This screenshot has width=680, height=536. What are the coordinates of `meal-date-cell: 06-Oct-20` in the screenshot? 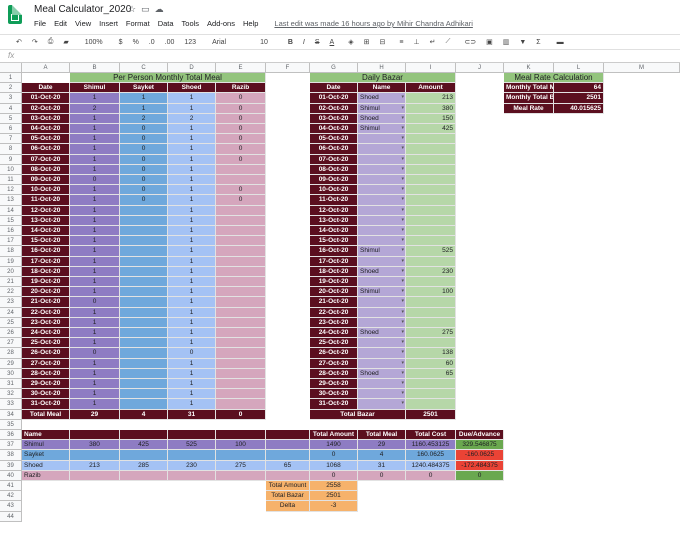 It's located at (46, 149).